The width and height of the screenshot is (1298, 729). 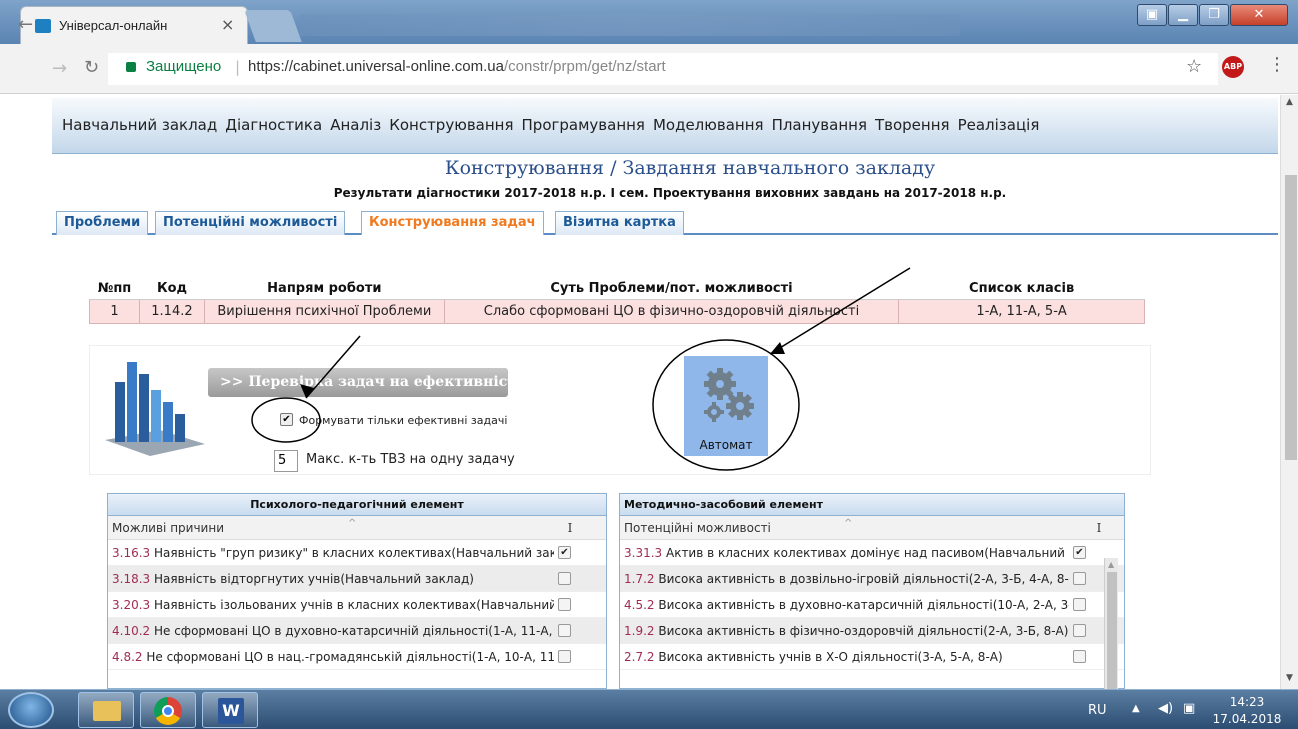 What do you see at coordinates (1233, 67) in the screenshot?
I see `adblock-icon: ABP` at bounding box center [1233, 67].